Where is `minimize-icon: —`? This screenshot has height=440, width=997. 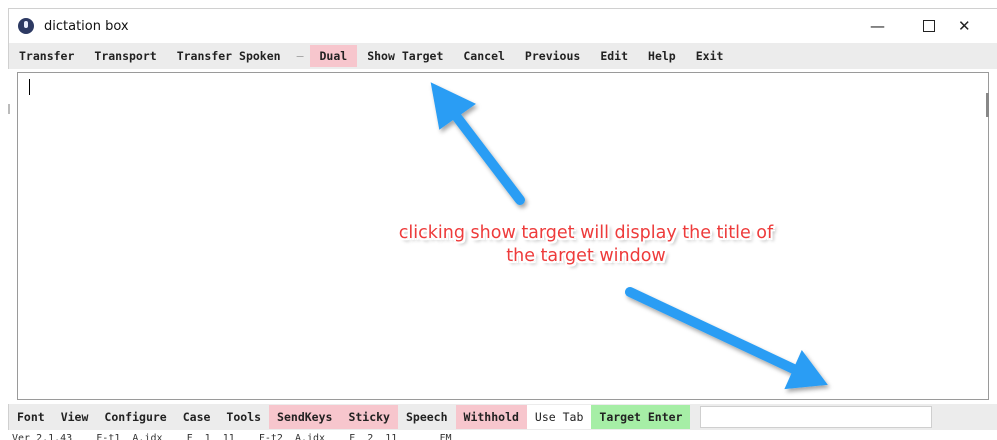 minimize-icon: — is located at coordinates (877, 26).